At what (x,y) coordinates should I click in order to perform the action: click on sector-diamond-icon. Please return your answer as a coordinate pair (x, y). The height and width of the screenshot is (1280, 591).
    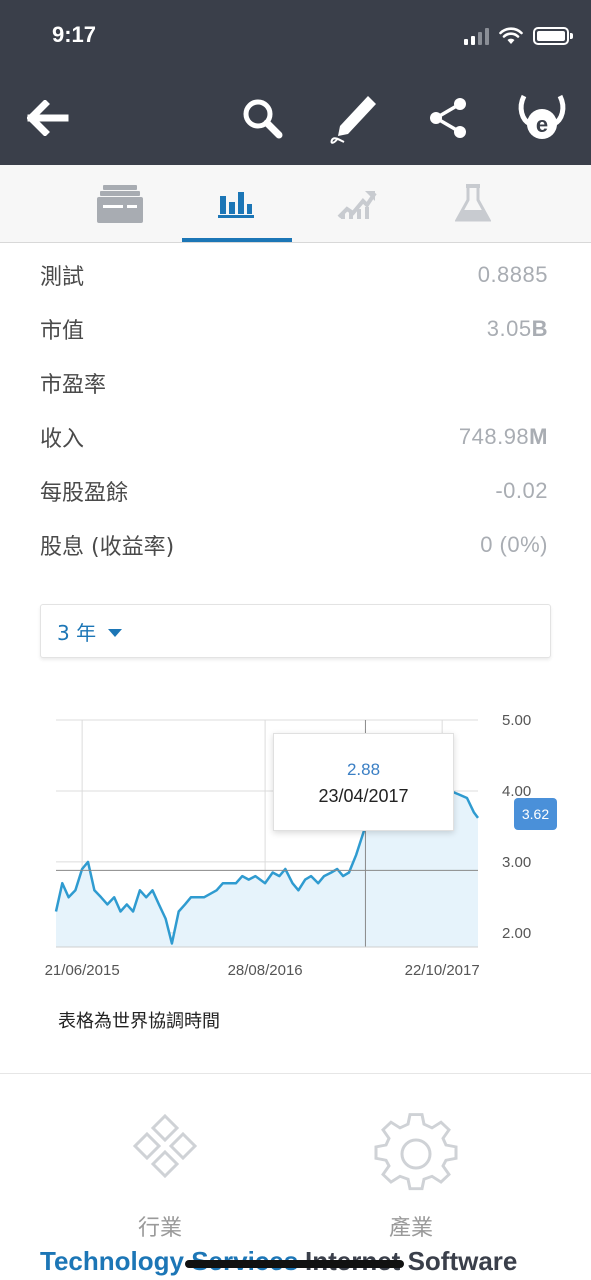
    Looking at the image, I should click on (165, 1154).